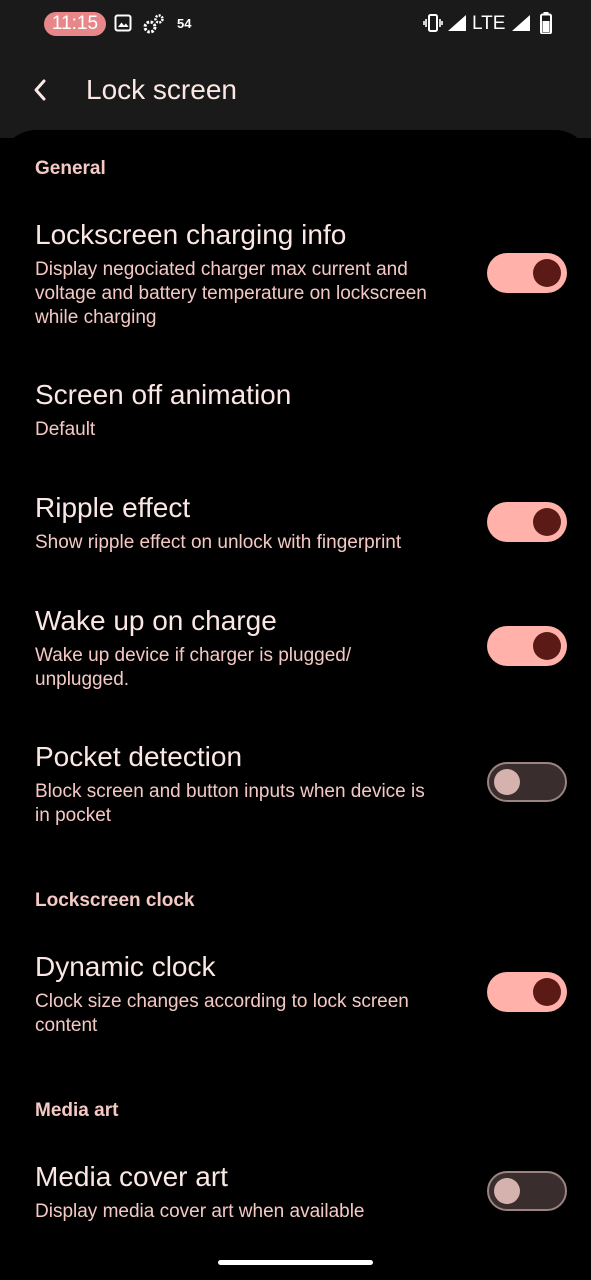 The height and width of the screenshot is (1280, 591). I want to click on back-button, so click(40, 90).